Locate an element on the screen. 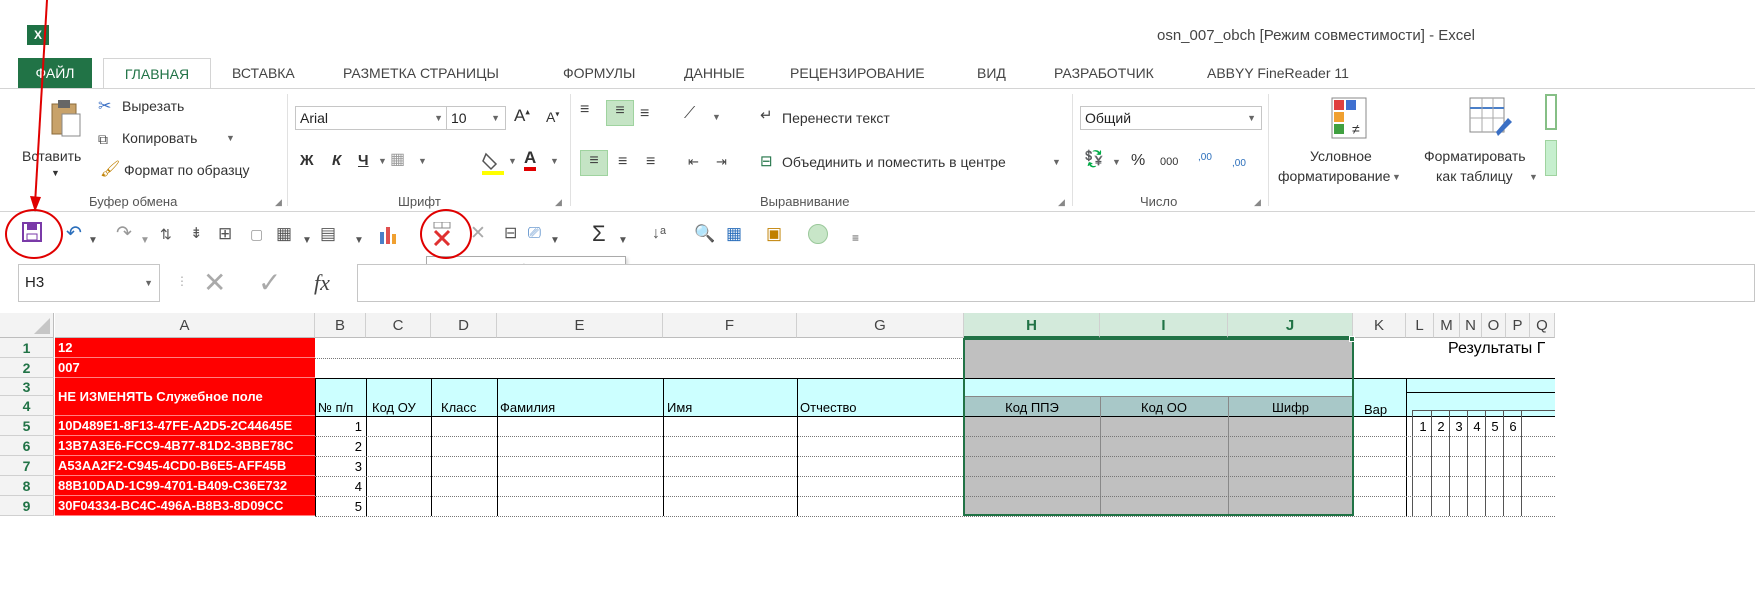  name-box: H3 ▼ is located at coordinates (89, 283).